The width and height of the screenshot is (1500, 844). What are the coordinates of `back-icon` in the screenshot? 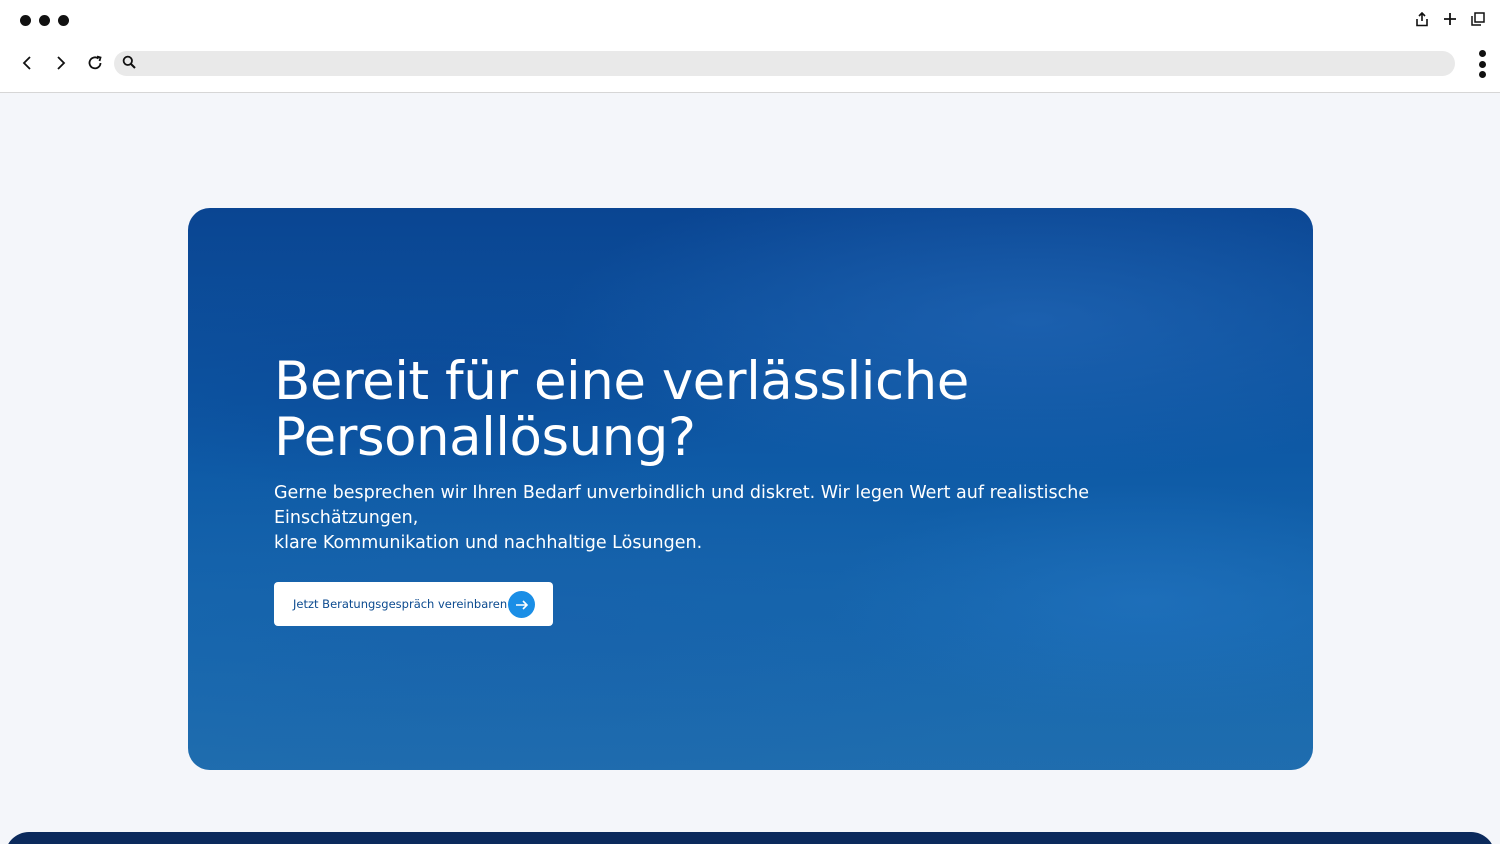 It's located at (27, 63).